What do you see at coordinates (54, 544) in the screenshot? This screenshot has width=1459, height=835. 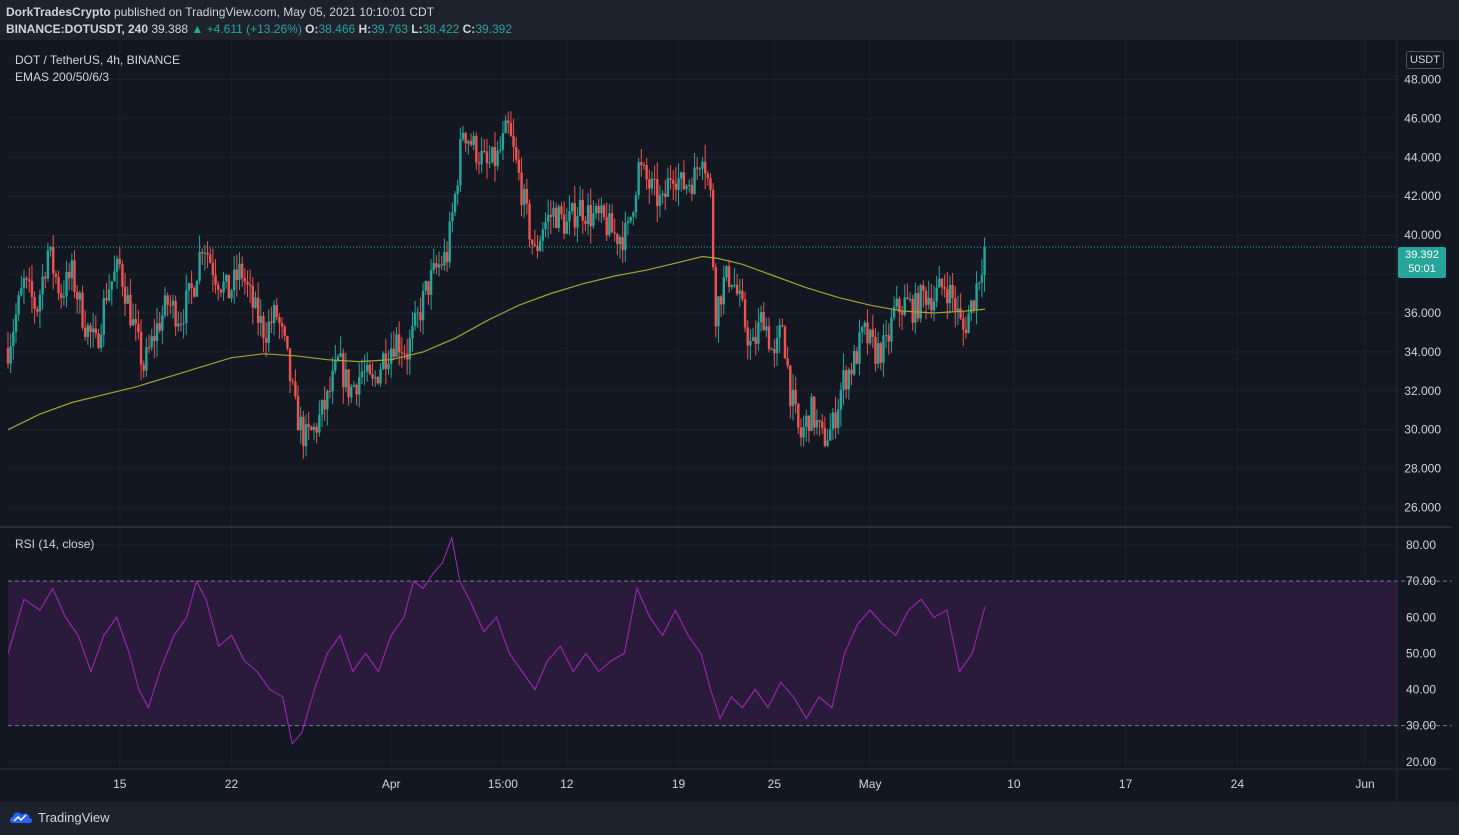 I see `legend-rsi: RSI (14, close)` at bounding box center [54, 544].